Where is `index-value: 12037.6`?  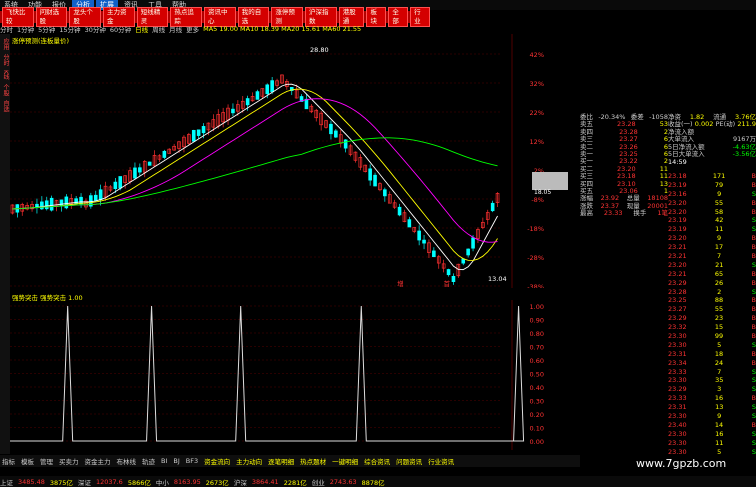
index-value: 12037.6 is located at coordinates (109, 481).